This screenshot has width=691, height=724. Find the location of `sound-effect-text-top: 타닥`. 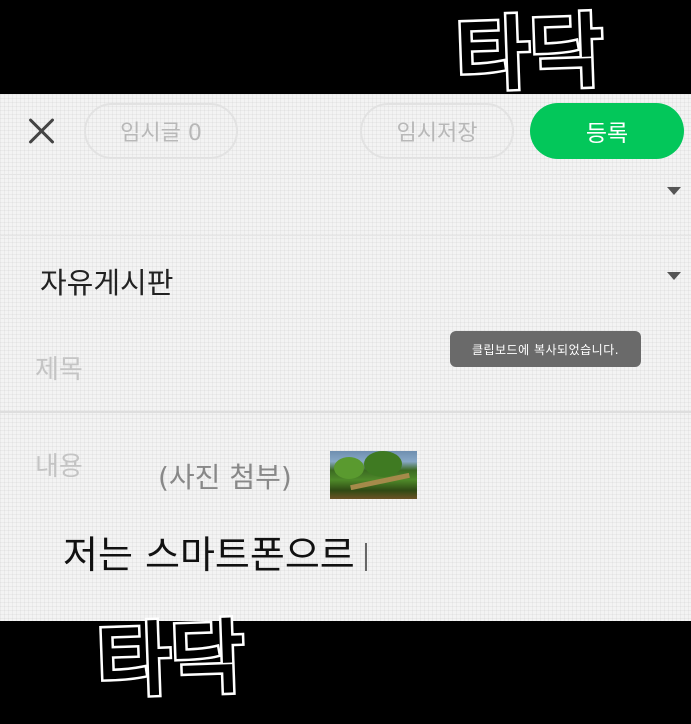

sound-effect-text-top: 타닥 is located at coordinates (529, 53).